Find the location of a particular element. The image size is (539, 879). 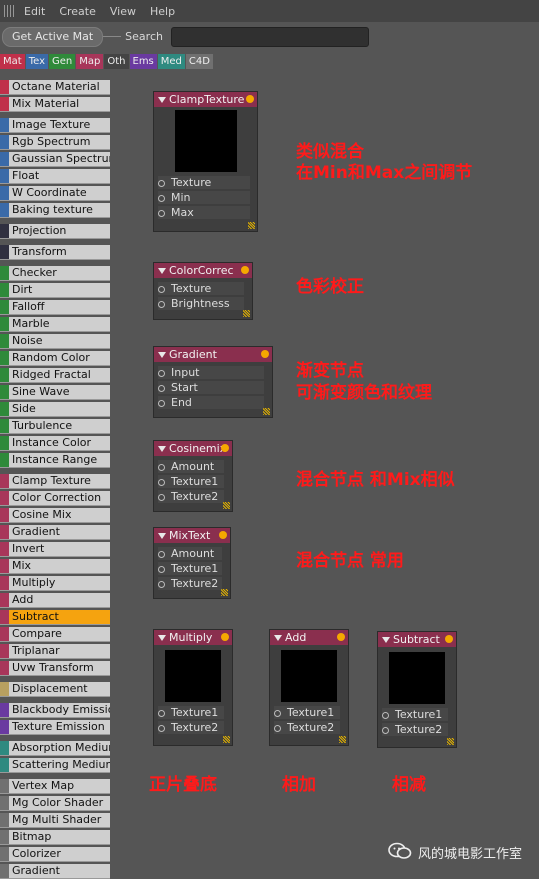

list-item-scattering-medium: Scattering Medium is located at coordinates (55, 765).